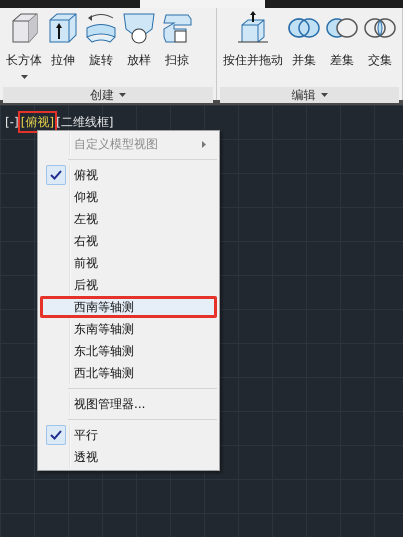 The width and height of the screenshot is (403, 537). I want to click on viewport-control: [俯视], so click(38, 122).